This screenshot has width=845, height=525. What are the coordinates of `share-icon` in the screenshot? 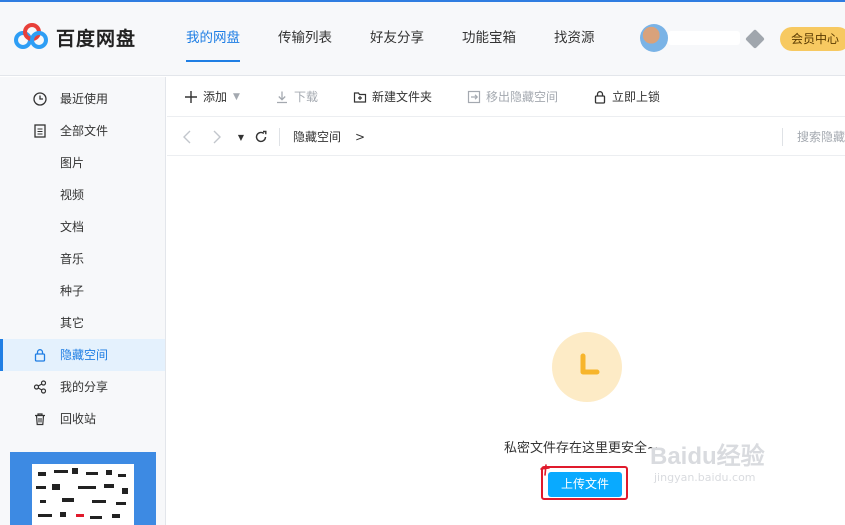 It's located at (40, 387).